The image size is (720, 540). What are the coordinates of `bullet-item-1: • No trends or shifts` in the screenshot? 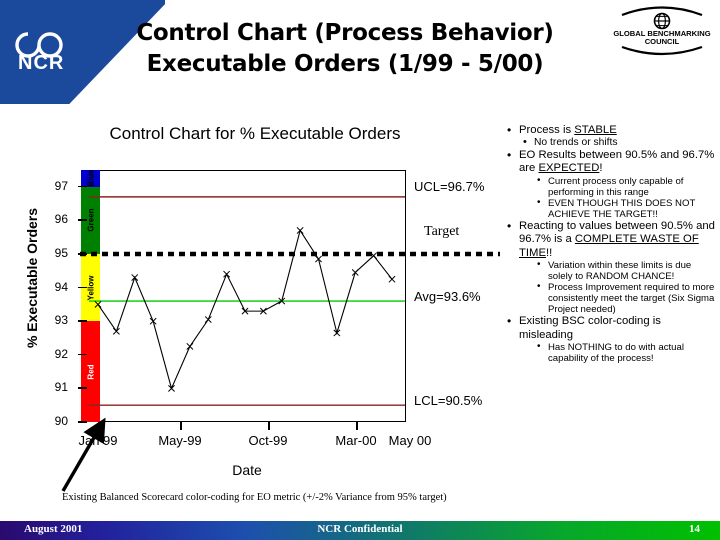 It's located at (611, 142).